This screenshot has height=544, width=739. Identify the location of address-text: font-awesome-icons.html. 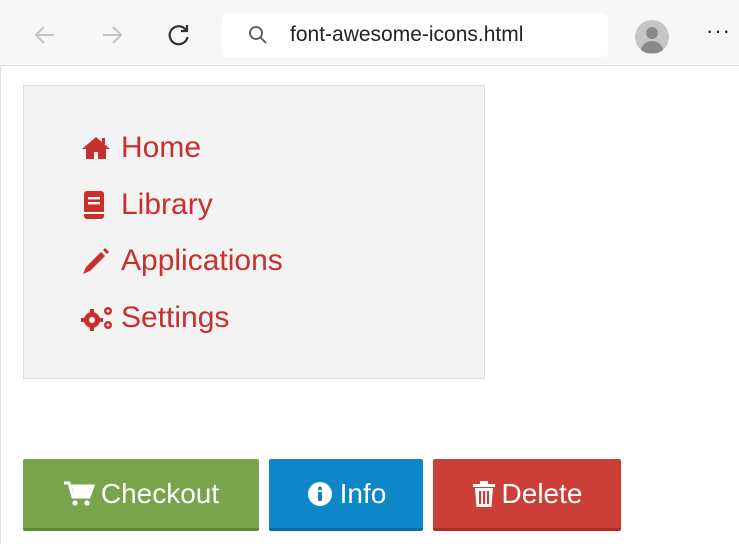
(407, 34).